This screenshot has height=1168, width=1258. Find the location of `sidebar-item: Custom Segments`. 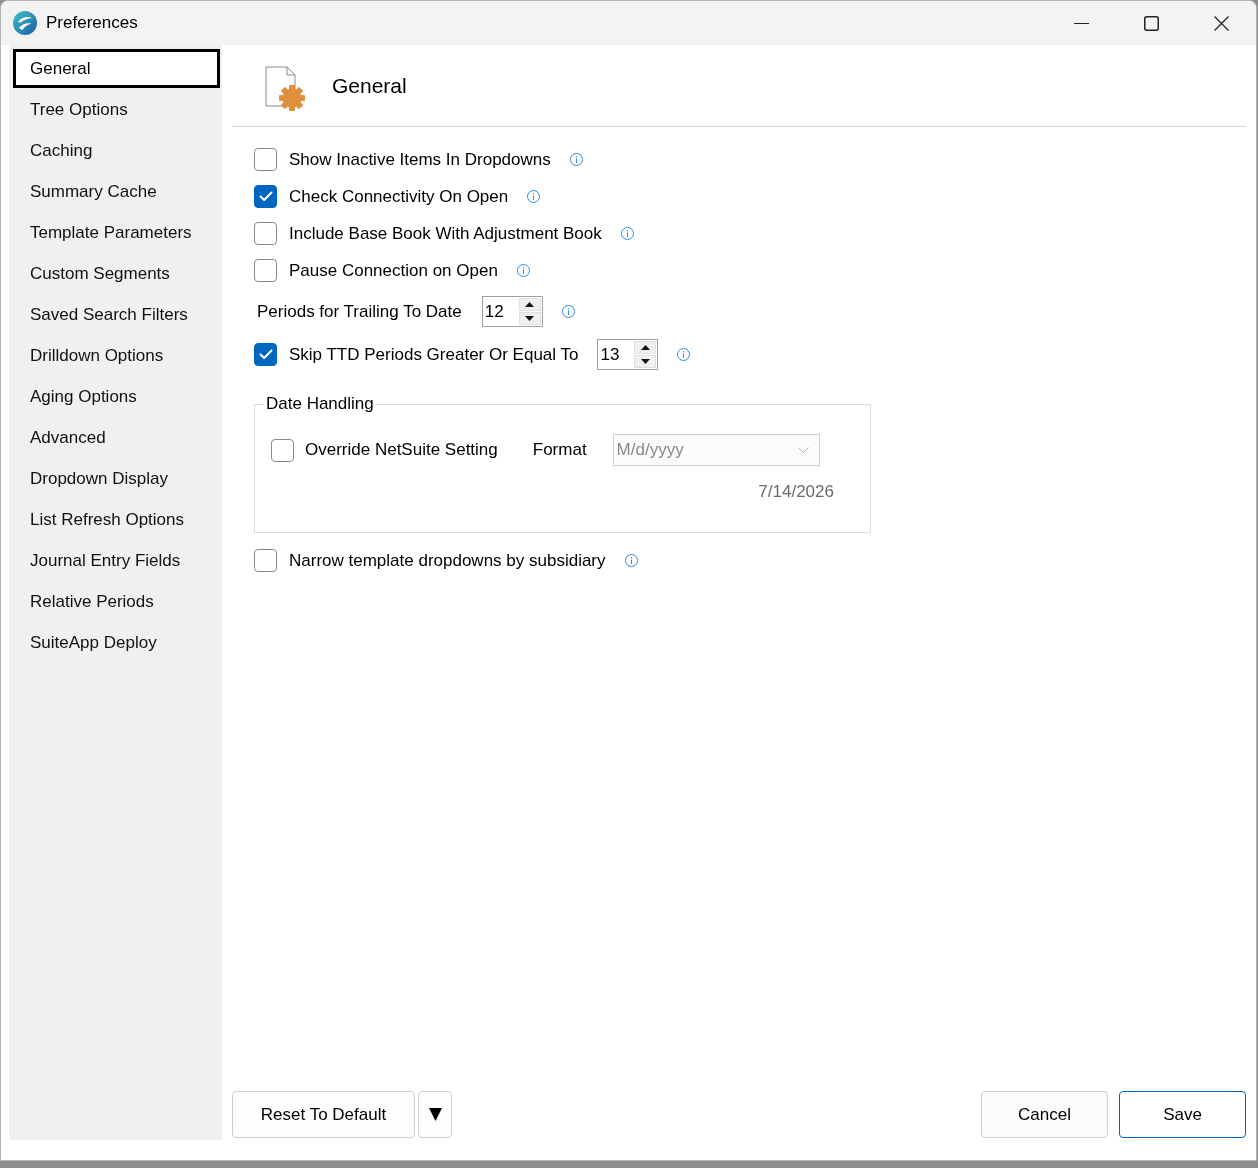

sidebar-item: Custom Segments is located at coordinates (116, 273).